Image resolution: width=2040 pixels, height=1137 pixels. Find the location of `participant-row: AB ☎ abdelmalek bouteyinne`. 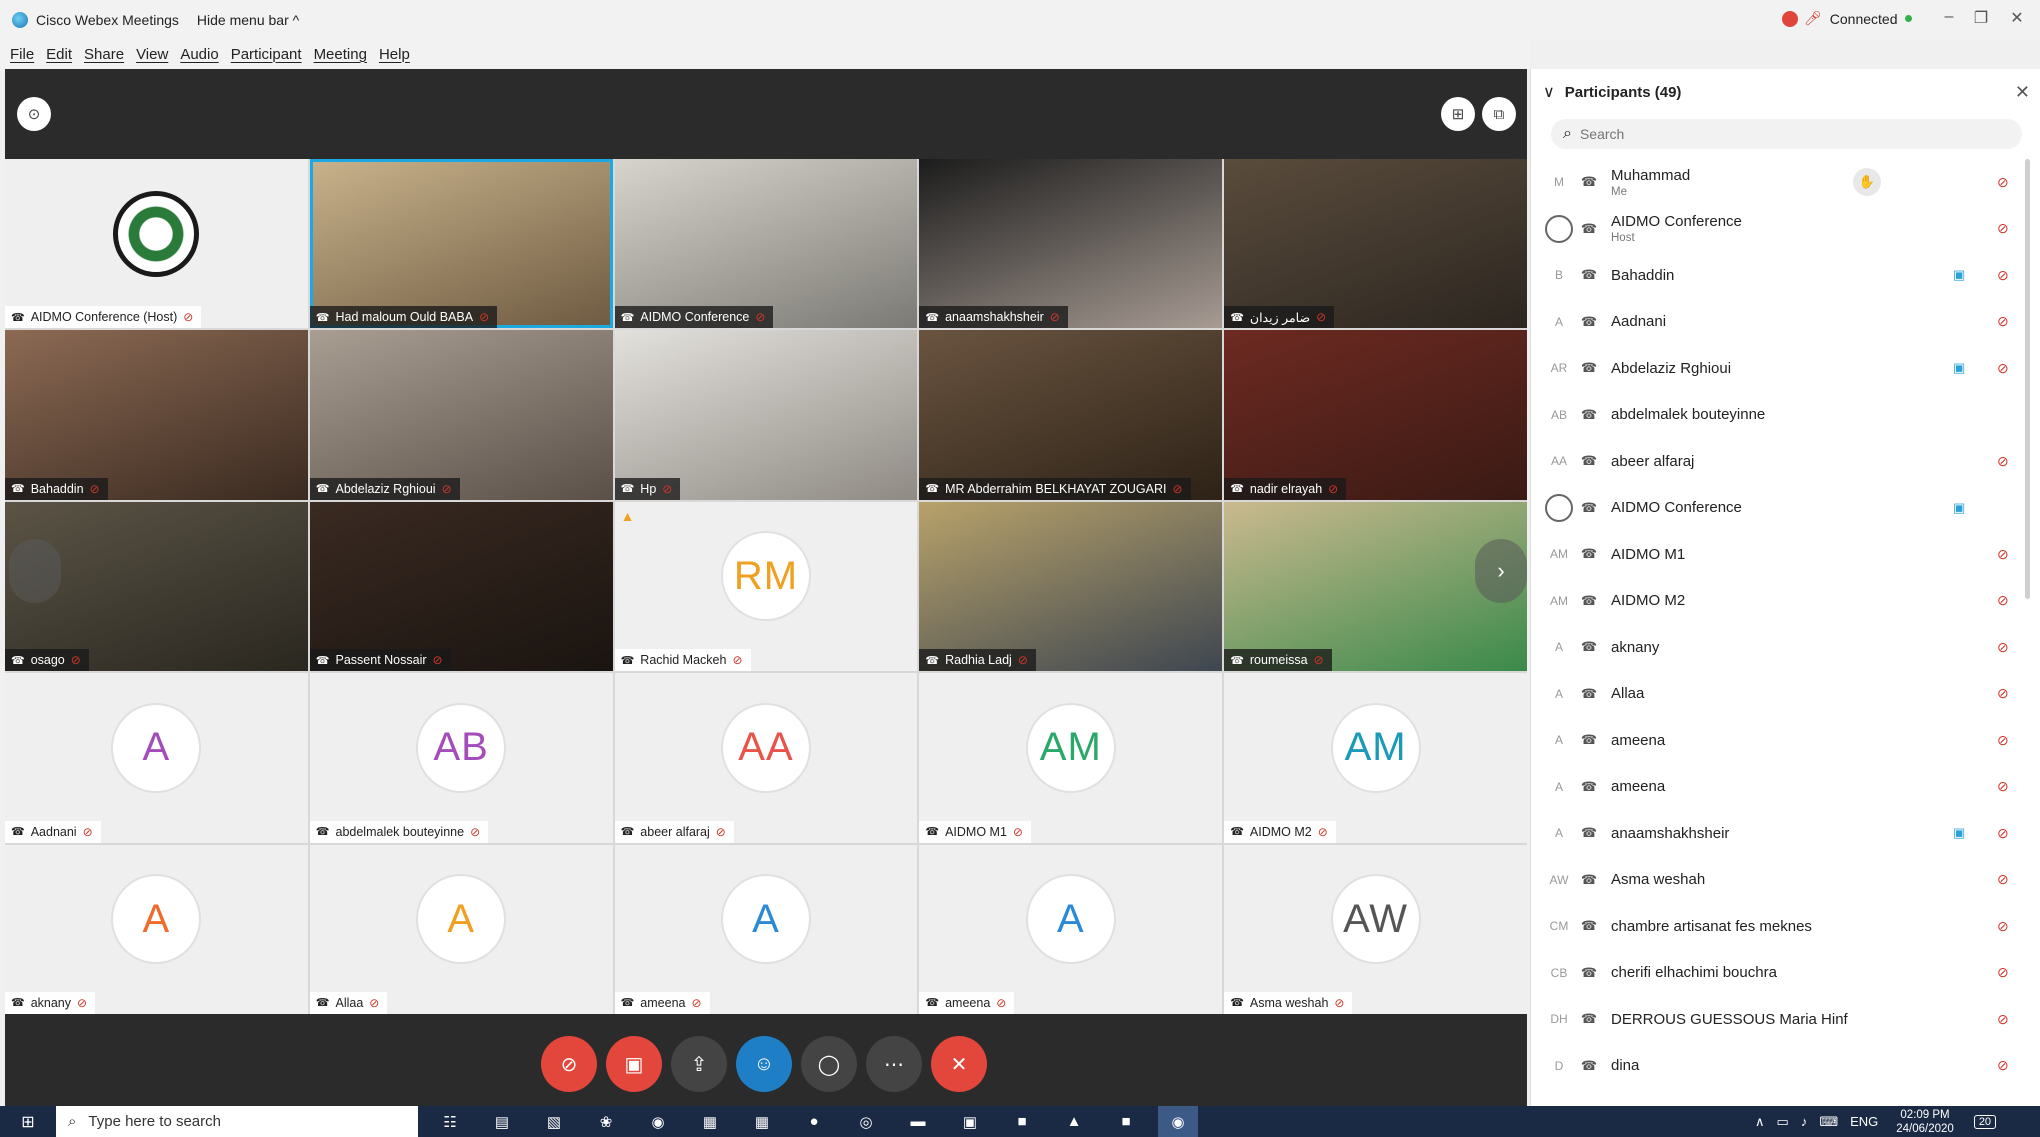

participant-row: AB ☎ abdelmalek bouteyinne is located at coordinates (1781, 415).